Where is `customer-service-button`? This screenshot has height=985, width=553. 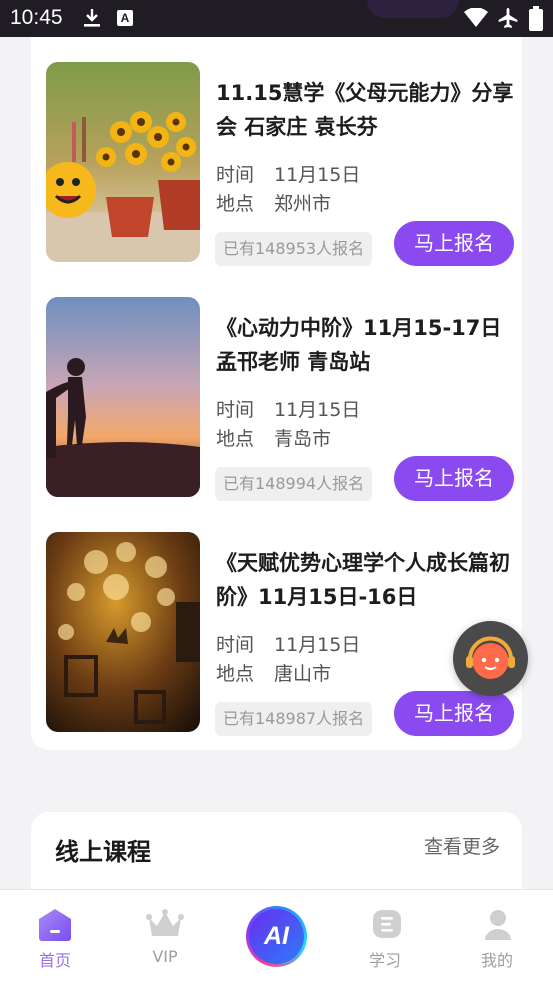
customer-service-button is located at coordinates (490, 658).